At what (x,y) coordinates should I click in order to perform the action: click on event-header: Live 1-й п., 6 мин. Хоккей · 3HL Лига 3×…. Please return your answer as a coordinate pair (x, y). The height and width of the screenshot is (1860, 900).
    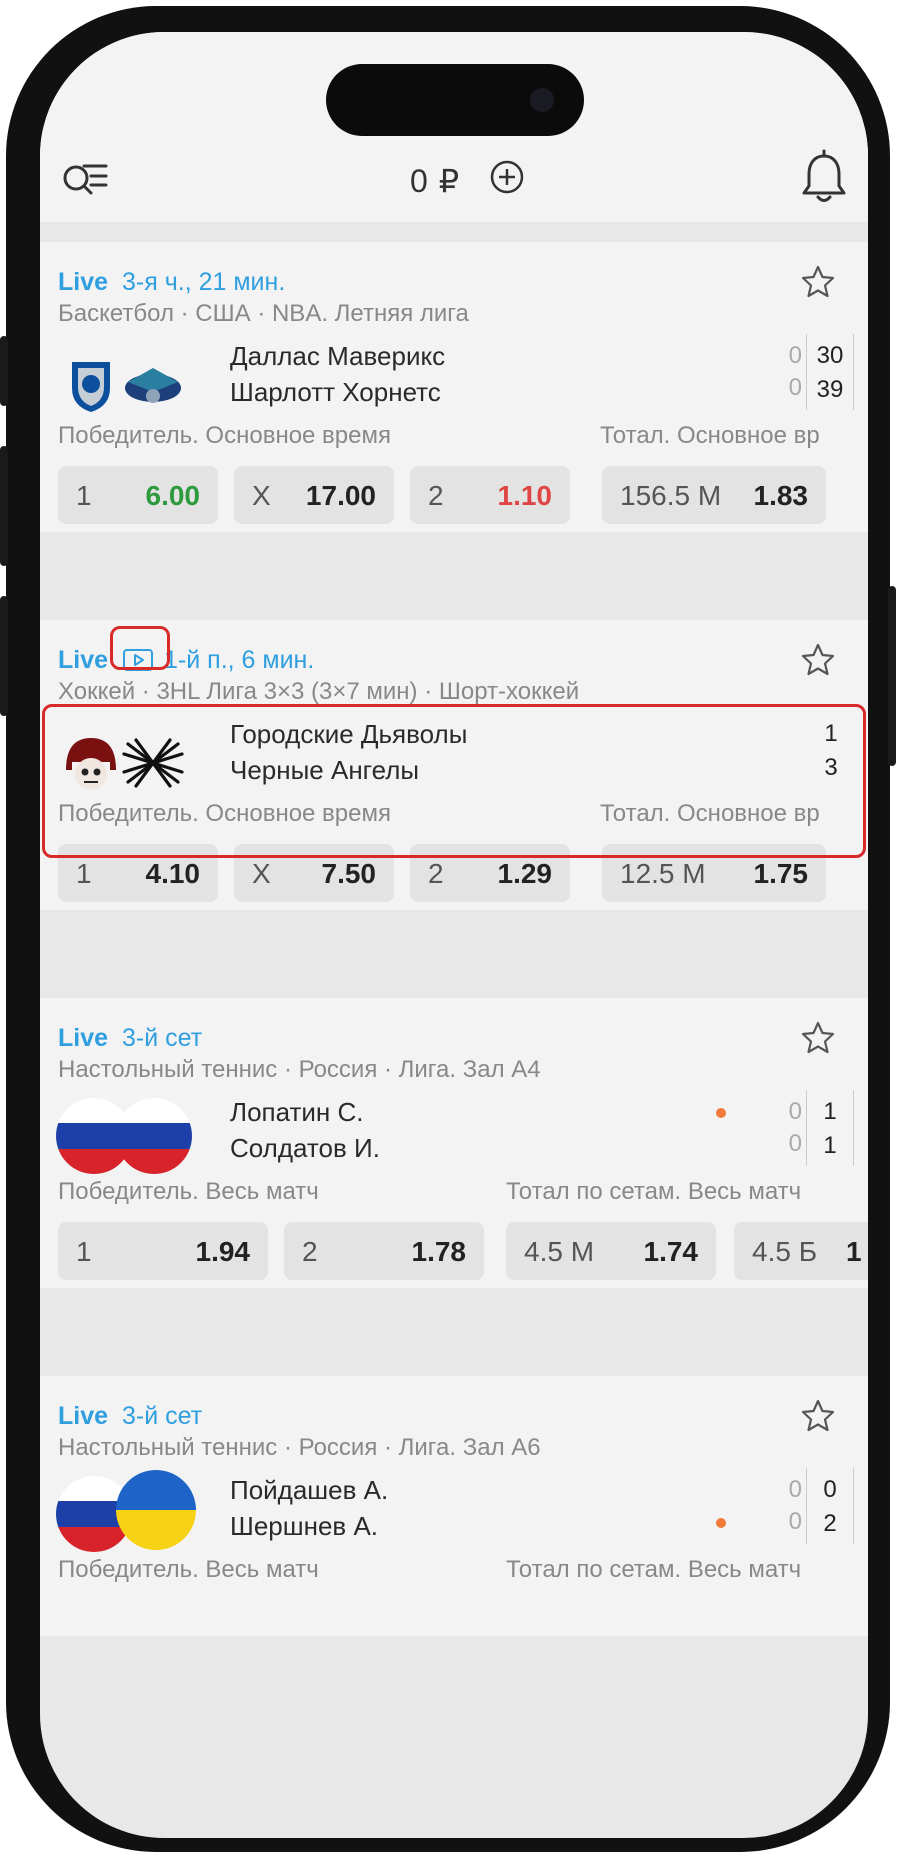
    Looking at the image, I should click on (453, 677).